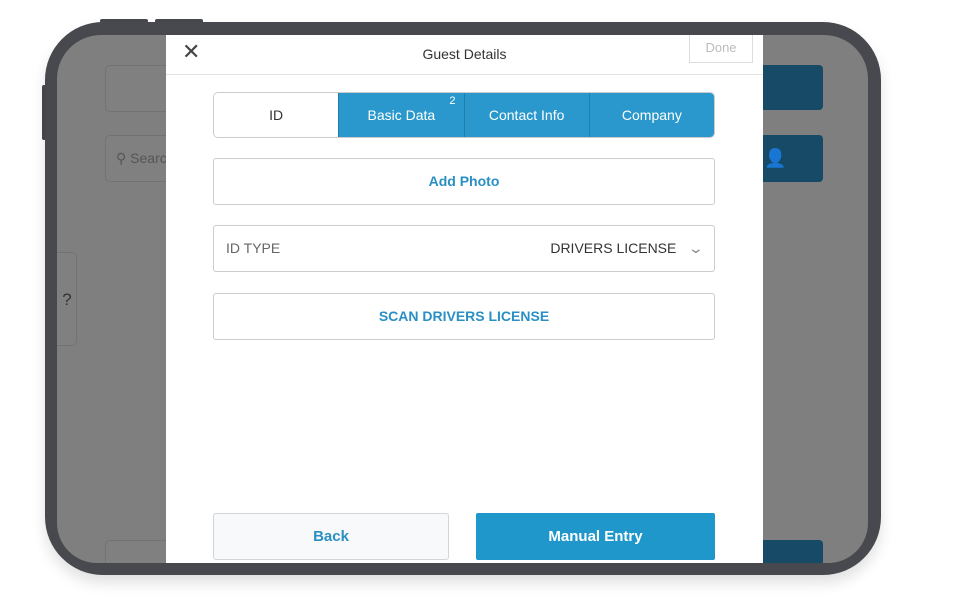 The image size is (954, 596). Describe the element at coordinates (331, 536) in the screenshot. I see `back-button: Back` at that location.